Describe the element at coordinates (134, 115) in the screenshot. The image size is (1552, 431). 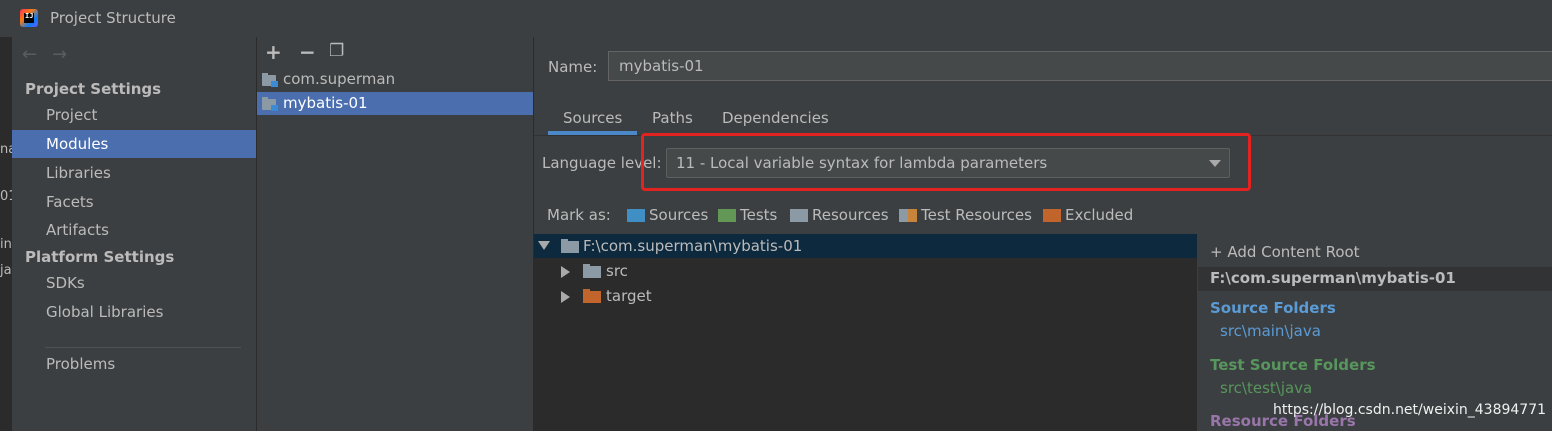
I see `sidebar-item-project: Project` at that location.